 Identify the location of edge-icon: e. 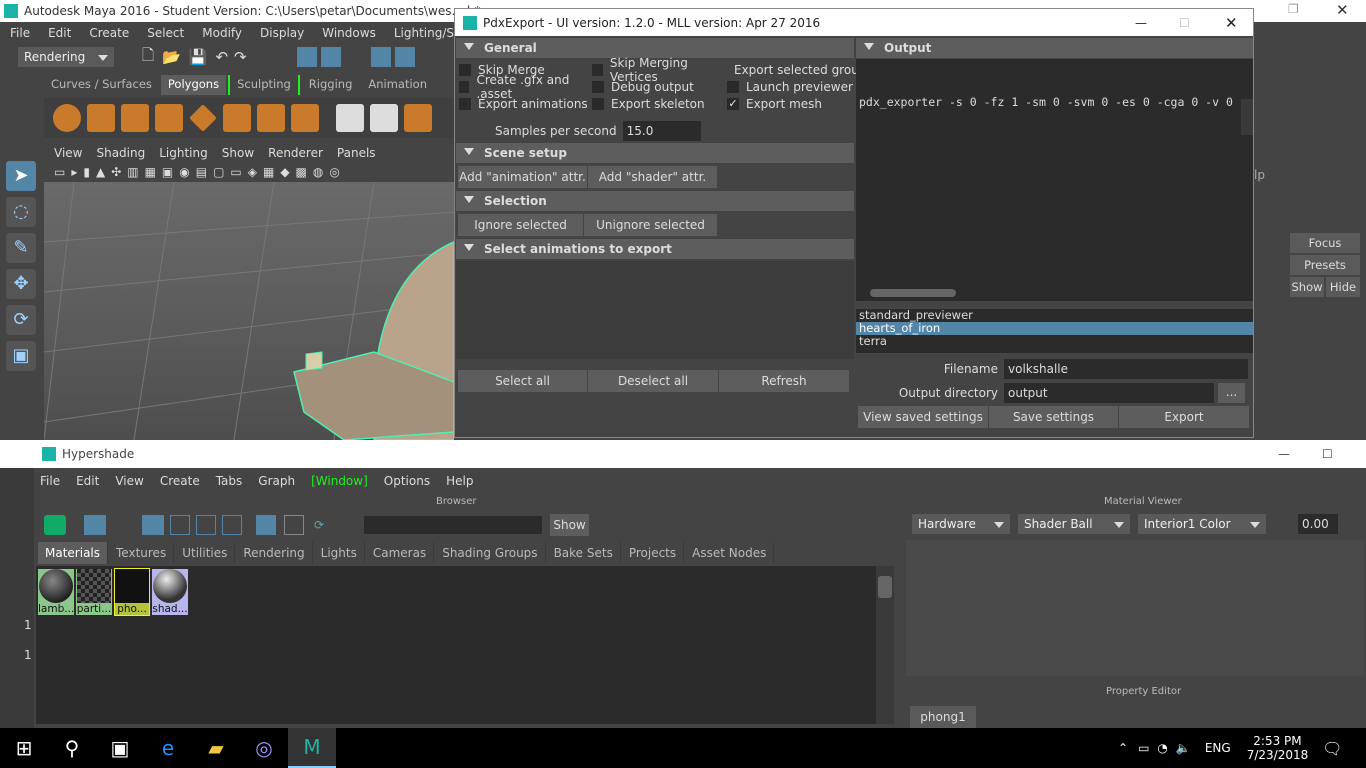
(168, 748).